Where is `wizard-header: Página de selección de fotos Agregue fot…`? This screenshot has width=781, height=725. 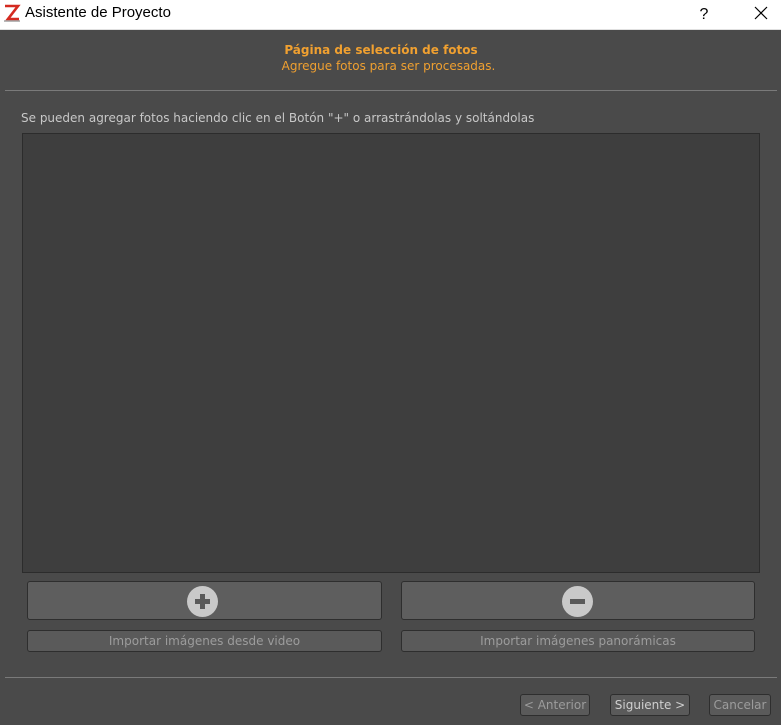
wizard-header: Página de selección de fotos Agregue fot… is located at coordinates (390, 60).